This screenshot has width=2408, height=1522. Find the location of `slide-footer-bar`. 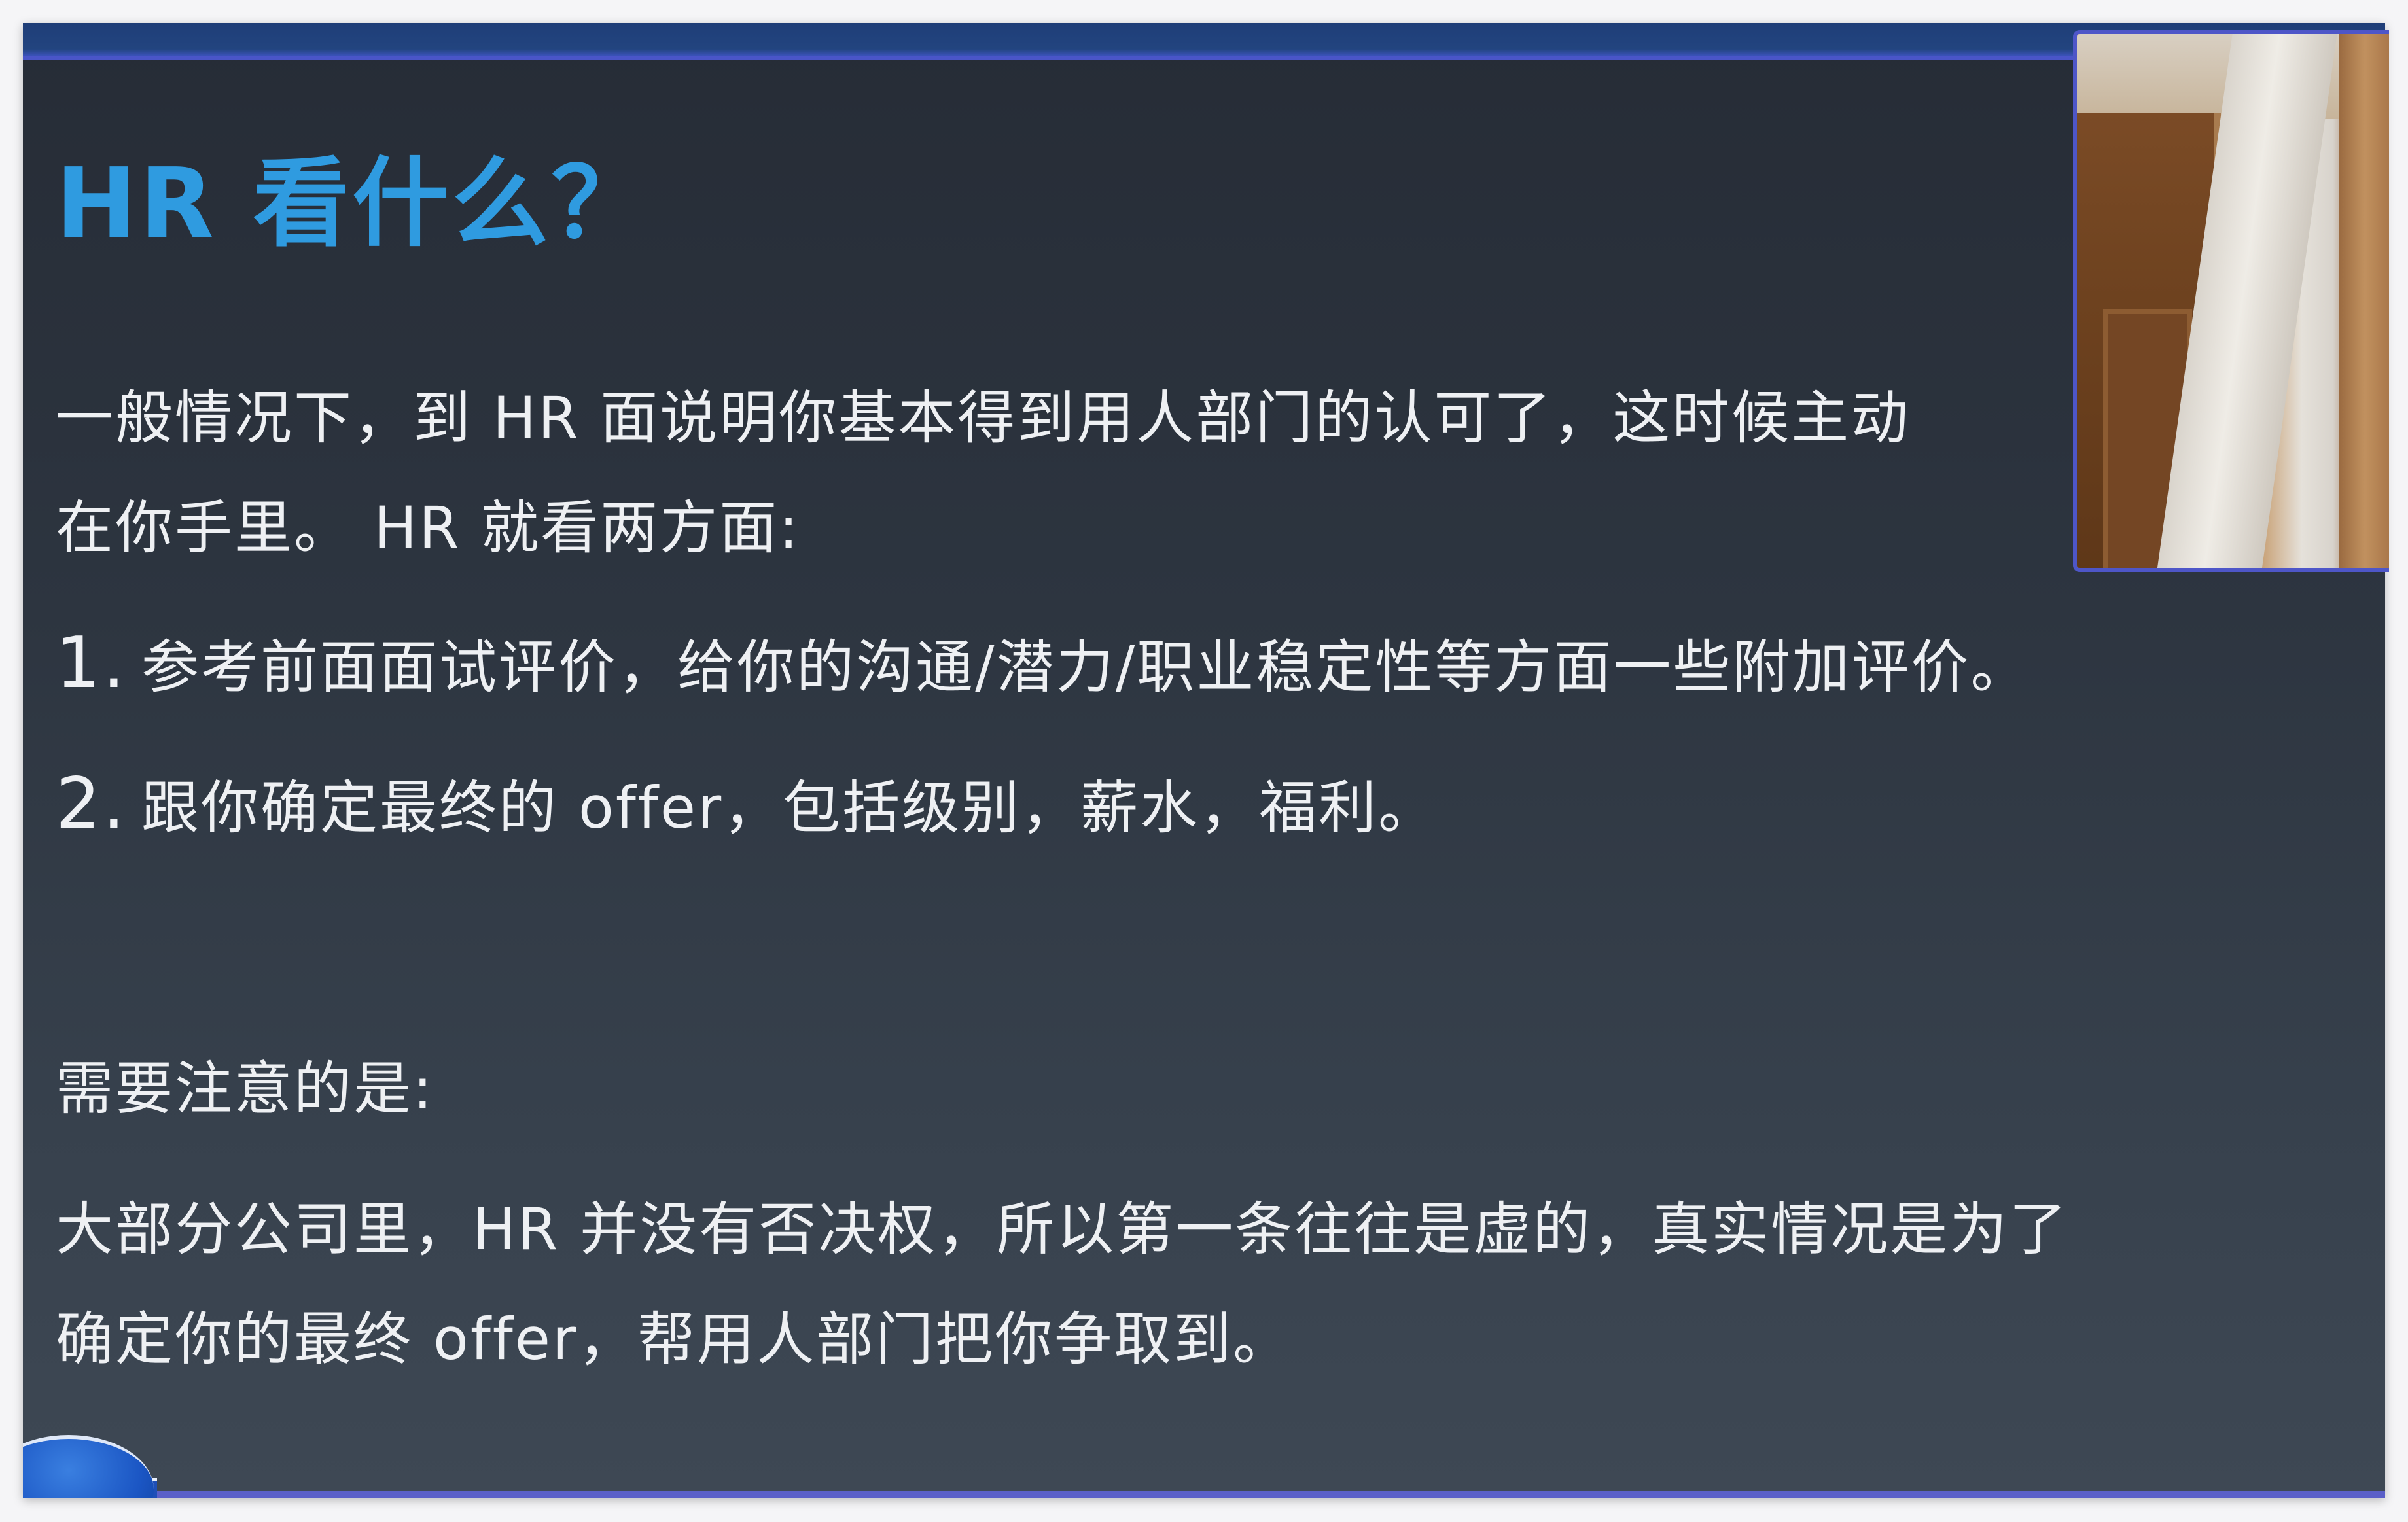

slide-footer-bar is located at coordinates (1204, 1494).